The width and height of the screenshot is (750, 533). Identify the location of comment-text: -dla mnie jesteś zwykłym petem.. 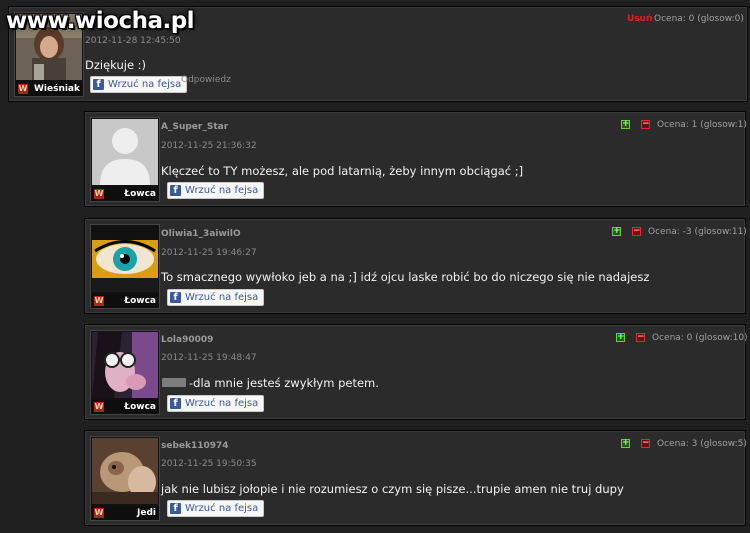
(284, 383).